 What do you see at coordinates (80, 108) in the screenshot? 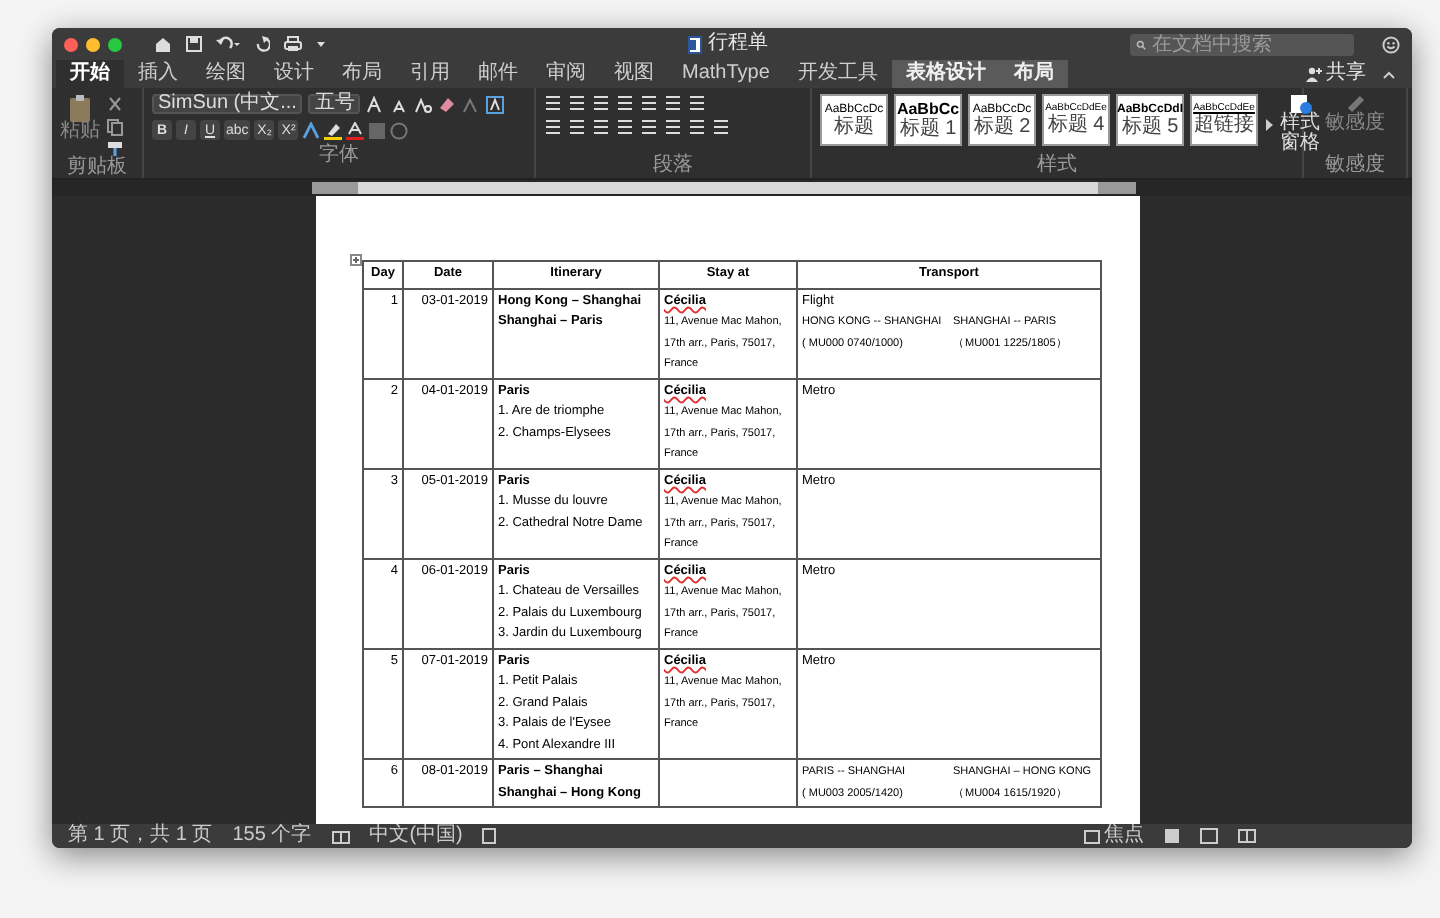
I see `clipboard-icon` at bounding box center [80, 108].